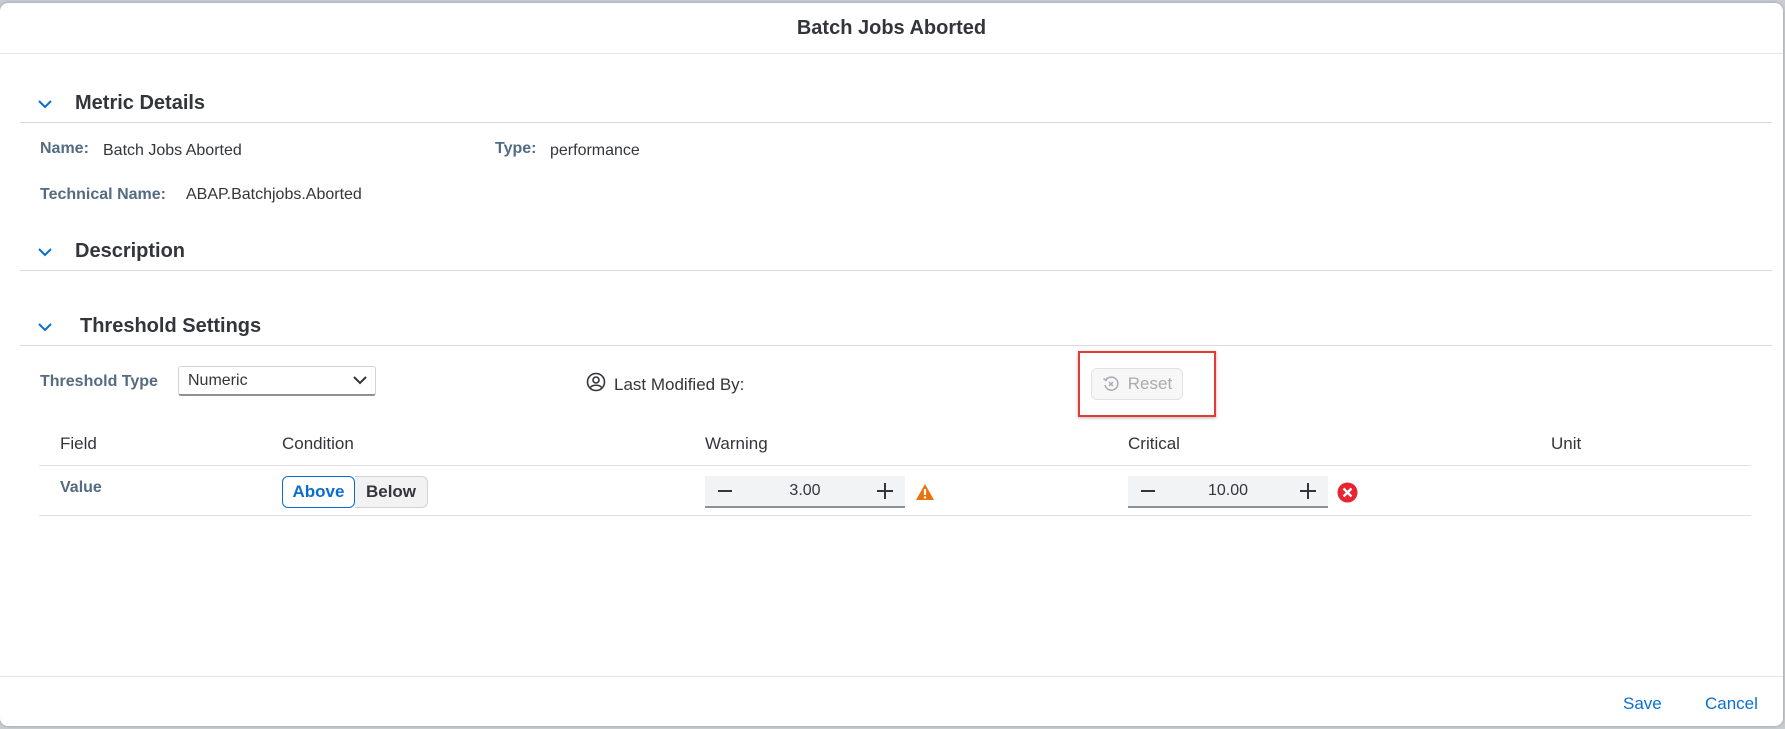 This screenshot has width=1785, height=729. What do you see at coordinates (895, 515) in the screenshot?
I see `table-row-divider` at bounding box center [895, 515].